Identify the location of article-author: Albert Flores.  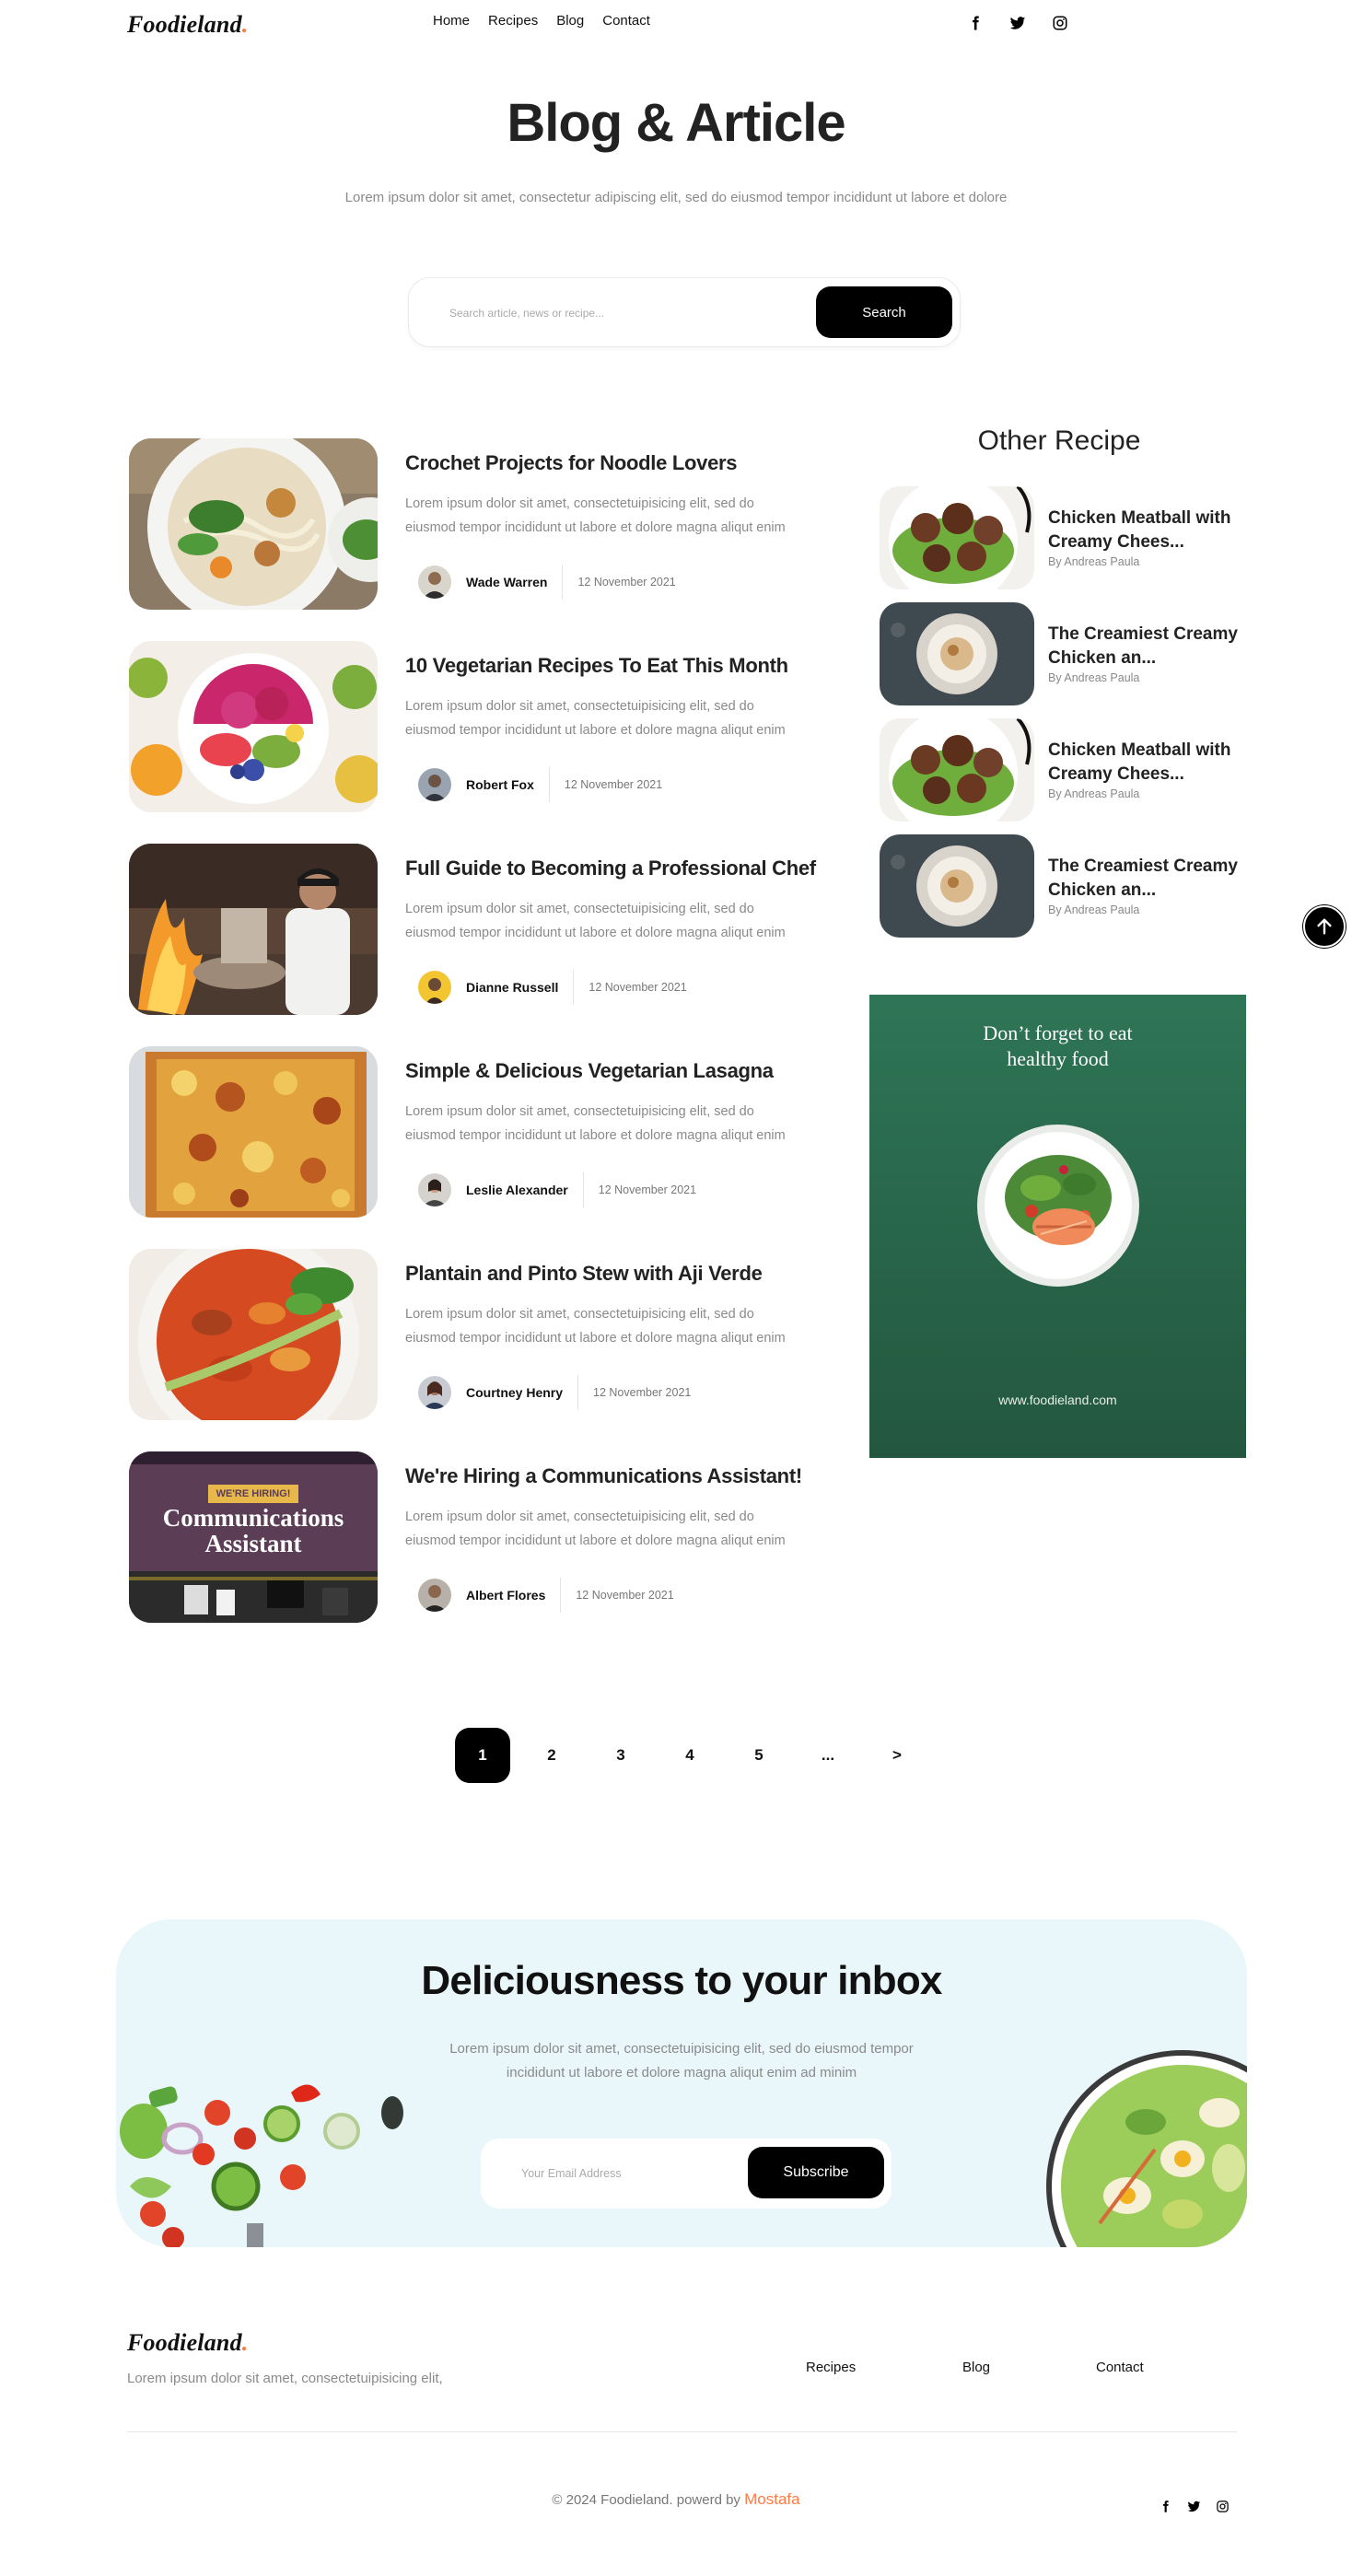
(506, 1595).